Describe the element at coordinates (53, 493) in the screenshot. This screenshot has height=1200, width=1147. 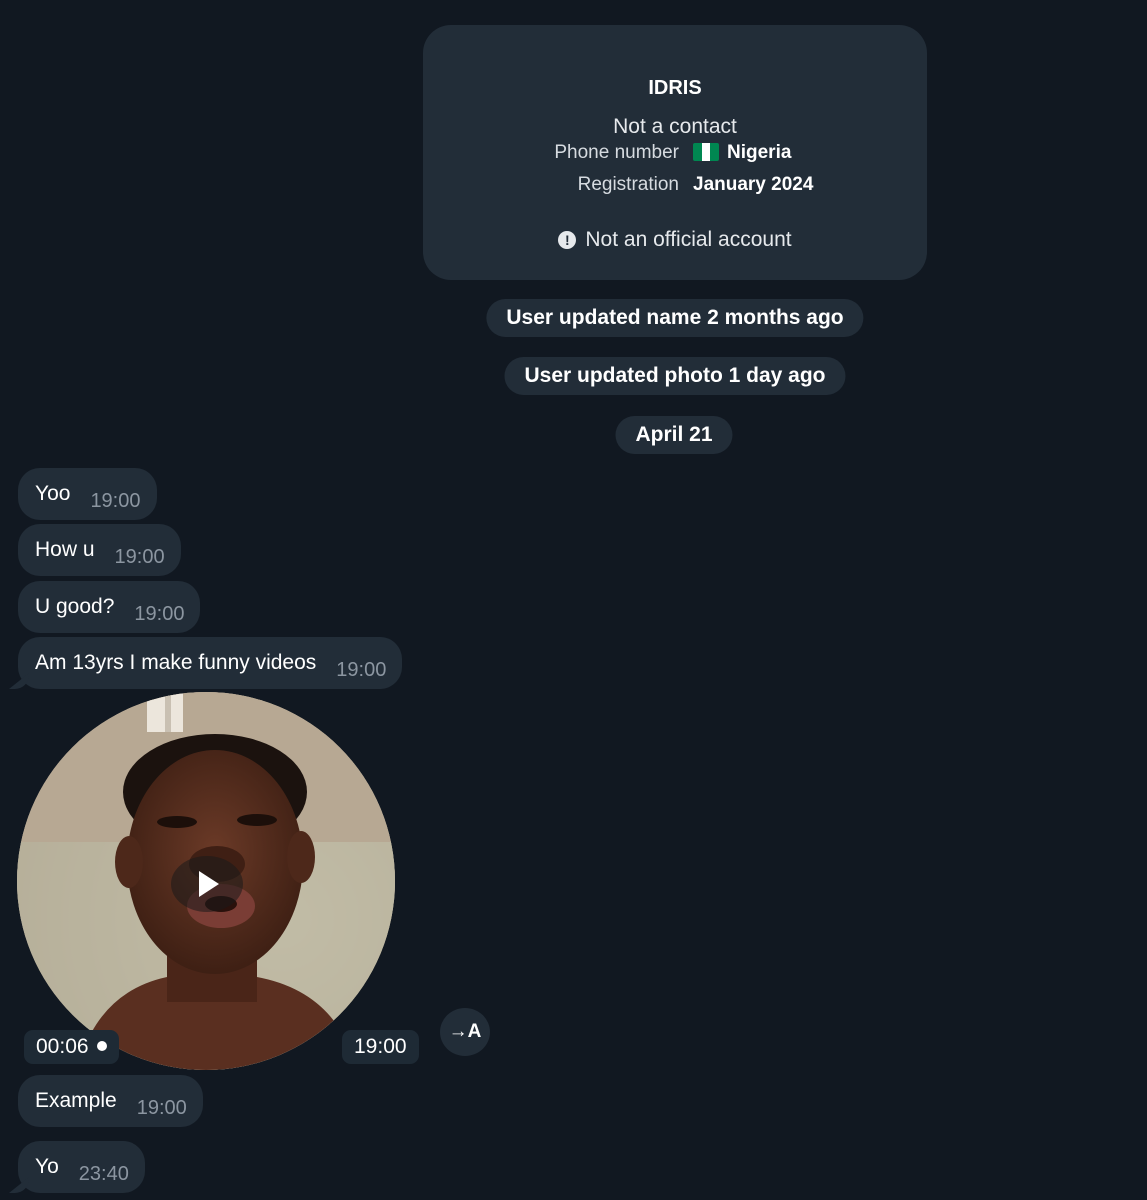
I see `message-text: Yoo` at that location.